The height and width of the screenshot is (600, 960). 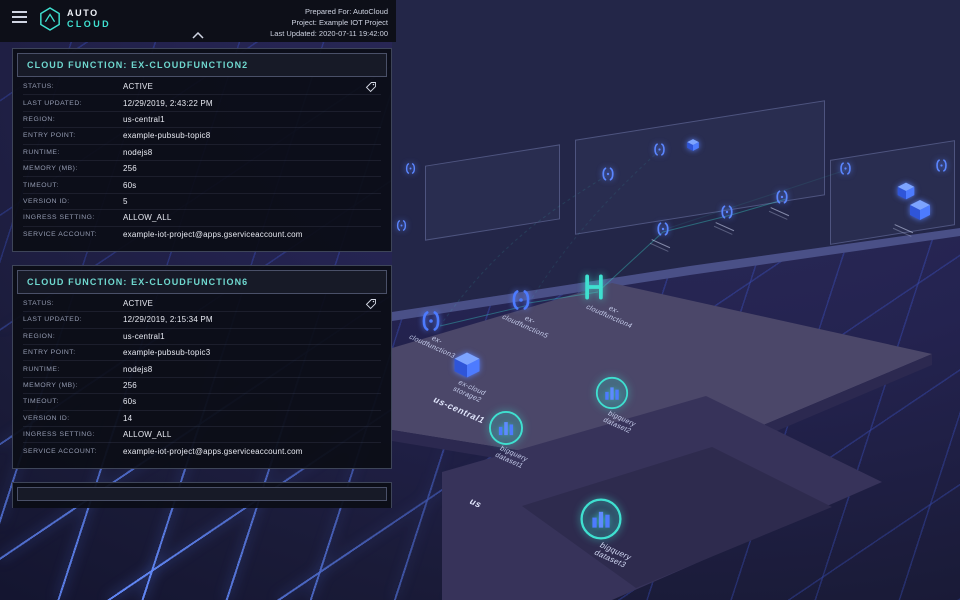 What do you see at coordinates (138, 65) in the screenshot?
I see `card-title: CLOUD FUNCTION: EX-CLOUDFUNCTION2` at bounding box center [138, 65].